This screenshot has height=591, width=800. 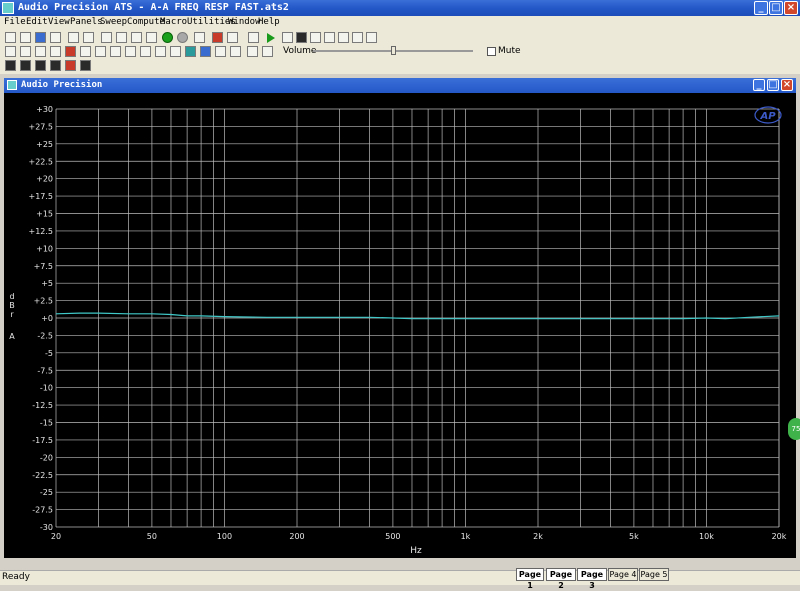 What do you see at coordinates (160, 51) in the screenshot?
I see `chart-icon` at bounding box center [160, 51].